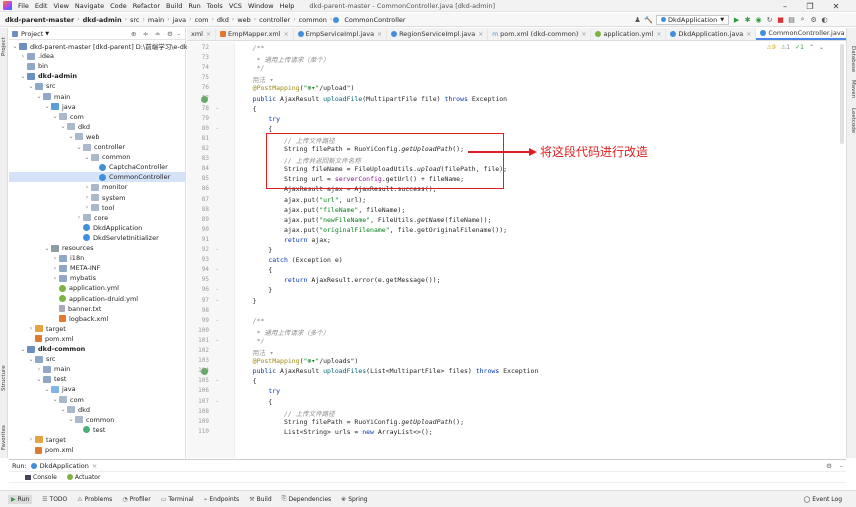 This screenshot has width=856, height=507. What do you see at coordinates (4, 438) in the screenshot?
I see `favorites-tool-button: Favorites` at bounding box center [4, 438].